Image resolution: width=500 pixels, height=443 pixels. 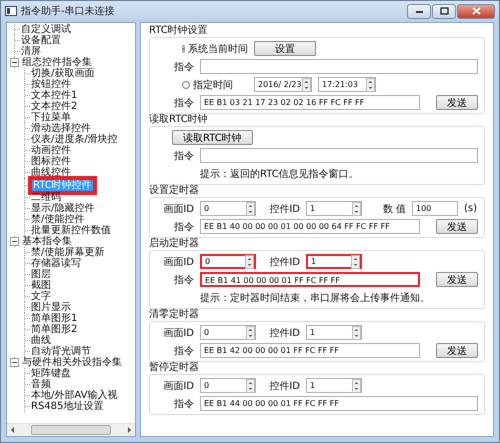 I want to click on field-label: 数 值, so click(x=394, y=209).